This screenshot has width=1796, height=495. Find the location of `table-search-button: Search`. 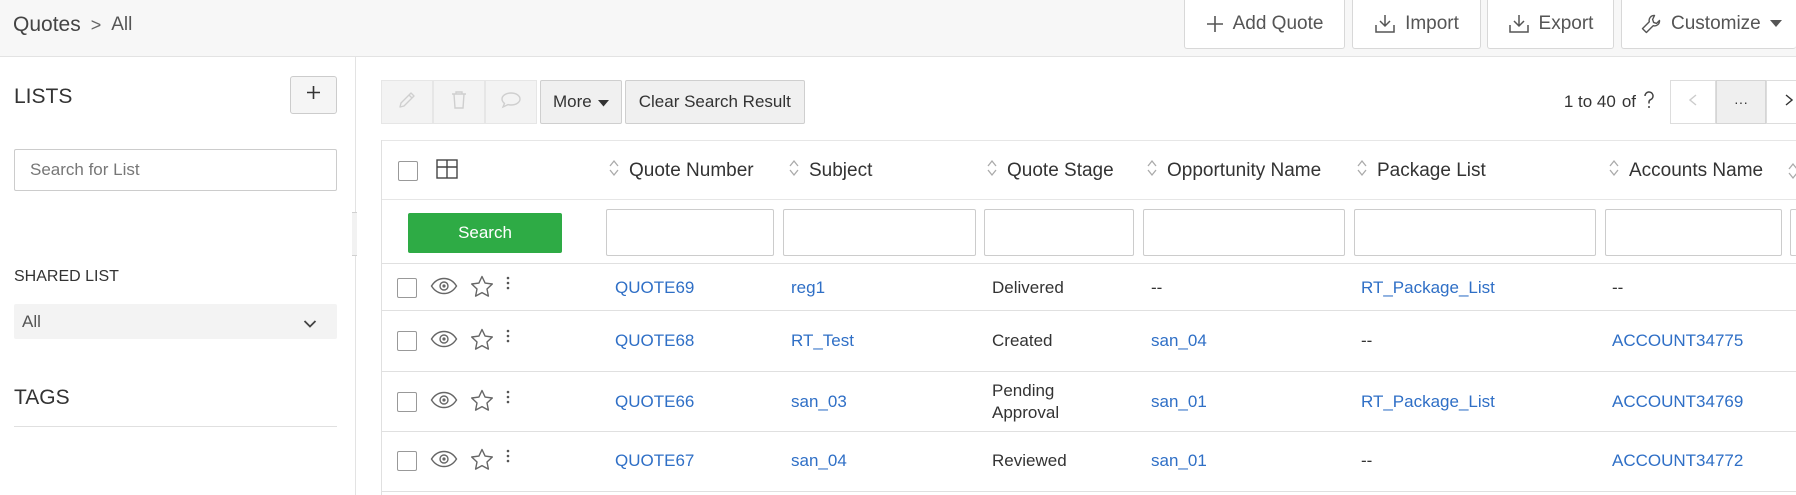

table-search-button: Search is located at coordinates (485, 233).